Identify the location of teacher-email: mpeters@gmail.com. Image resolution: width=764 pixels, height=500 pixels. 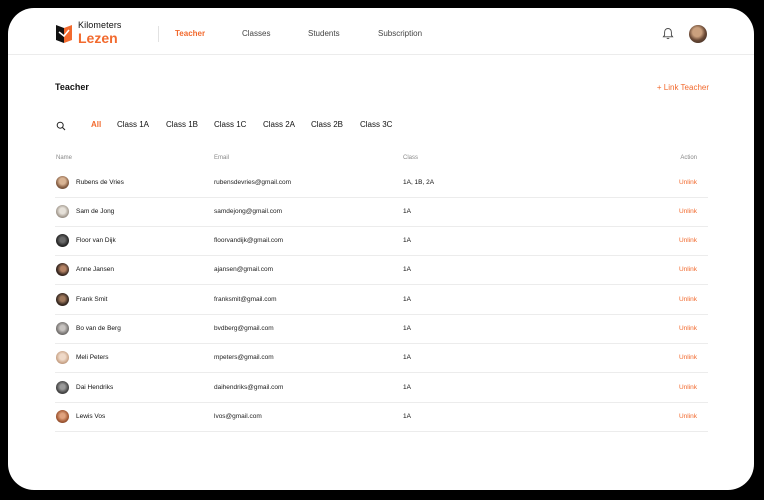
(244, 357).